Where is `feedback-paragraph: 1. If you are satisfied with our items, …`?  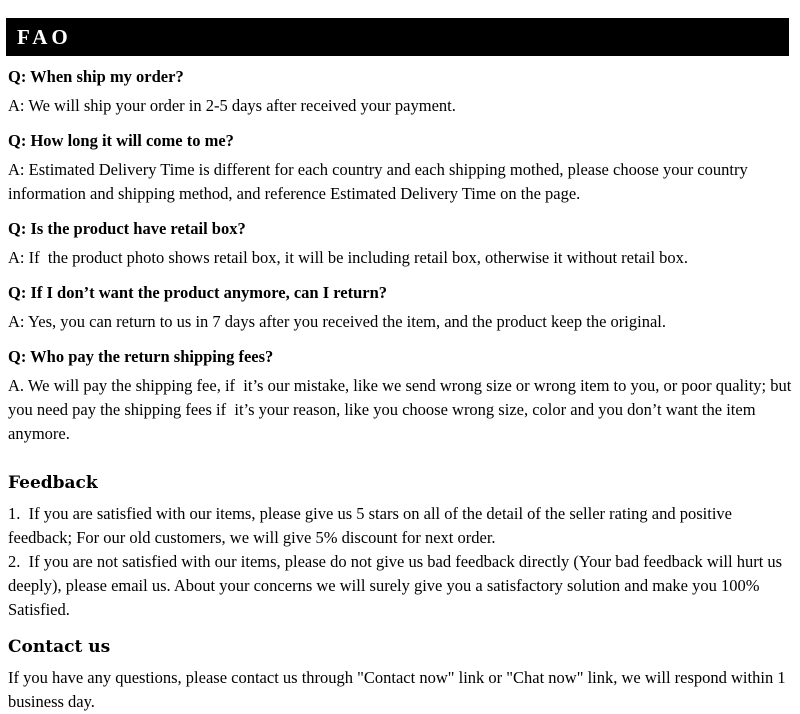 feedback-paragraph: 1. If you are satisfied with our items, … is located at coordinates (372, 525).